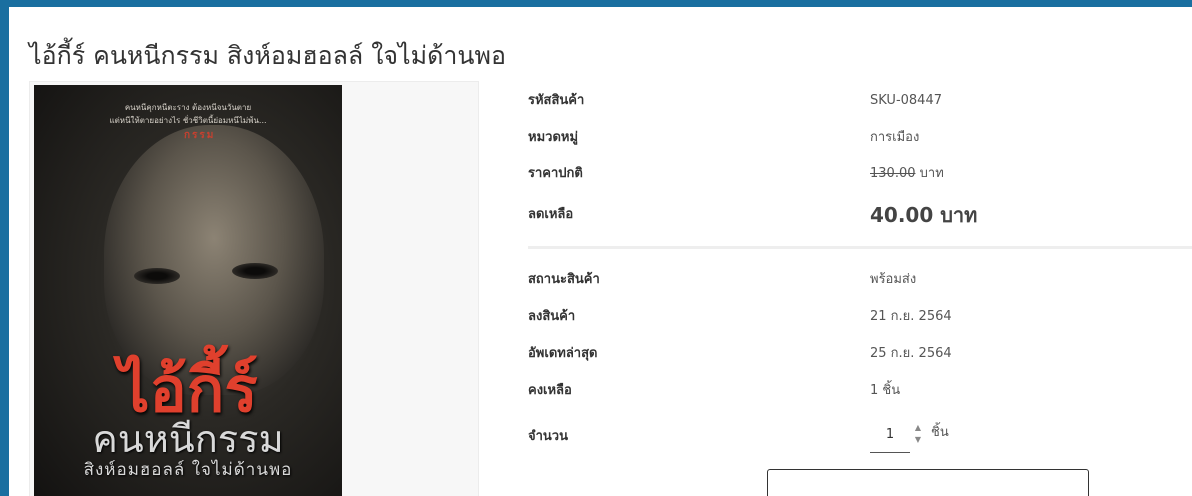 This screenshot has height=496, width=1192. What do you see at coordinates (860, 435) in the screenshot?
I see `quantity-row: จำนวน ▲ ▼ ชิ้น` at bounding box center [860, 435].